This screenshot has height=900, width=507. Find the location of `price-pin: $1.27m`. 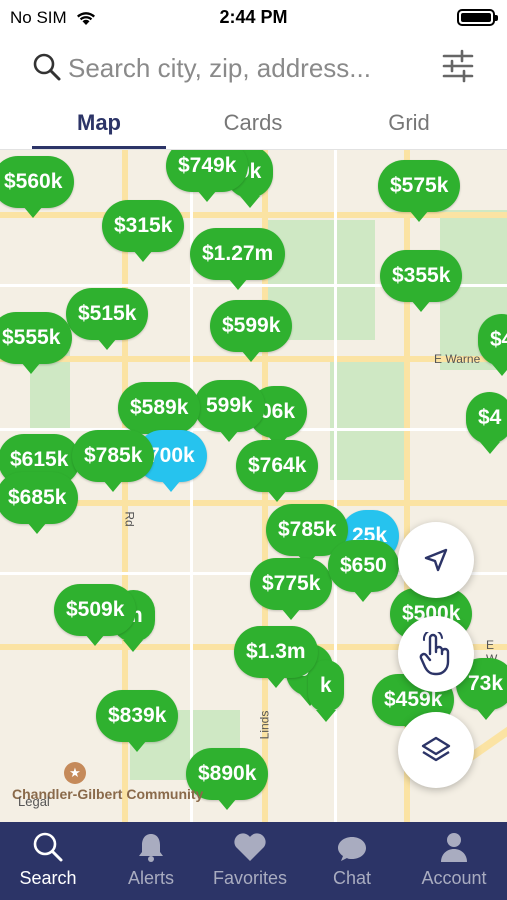

price-pin: $1.27m is located at coordinates (238, 259).